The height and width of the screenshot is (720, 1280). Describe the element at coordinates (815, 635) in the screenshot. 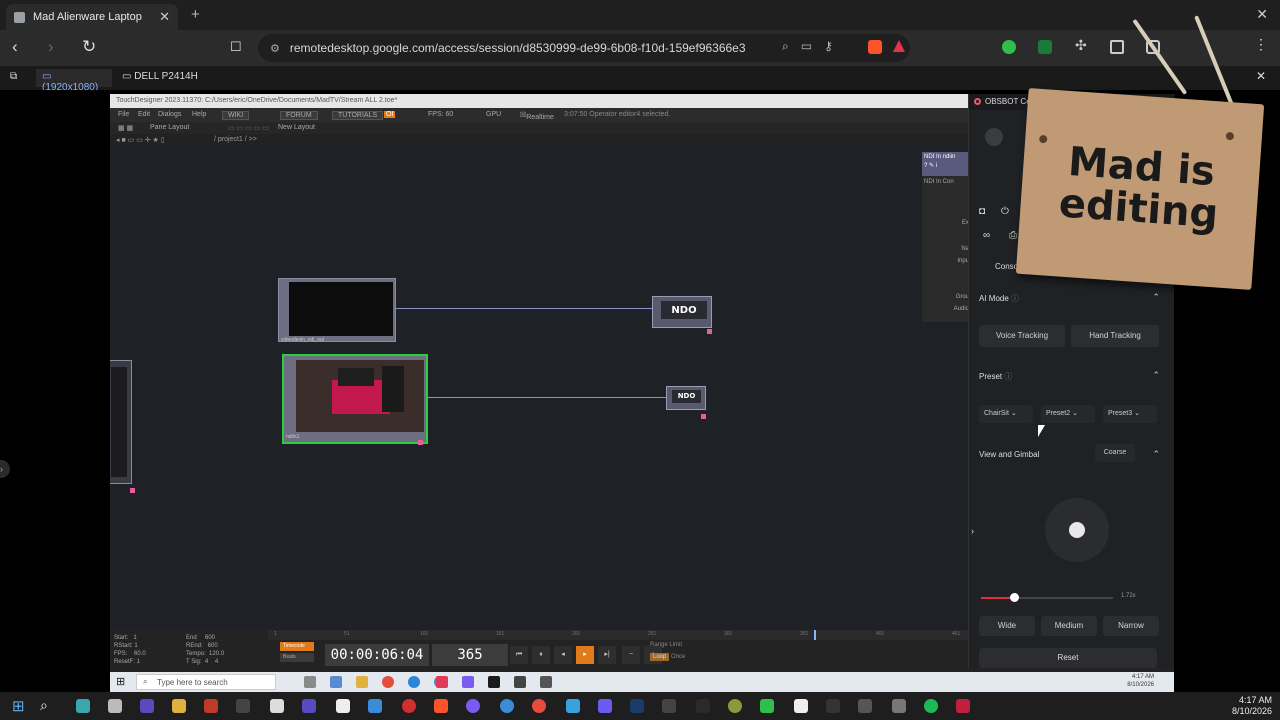

I see `playhead` at that location.